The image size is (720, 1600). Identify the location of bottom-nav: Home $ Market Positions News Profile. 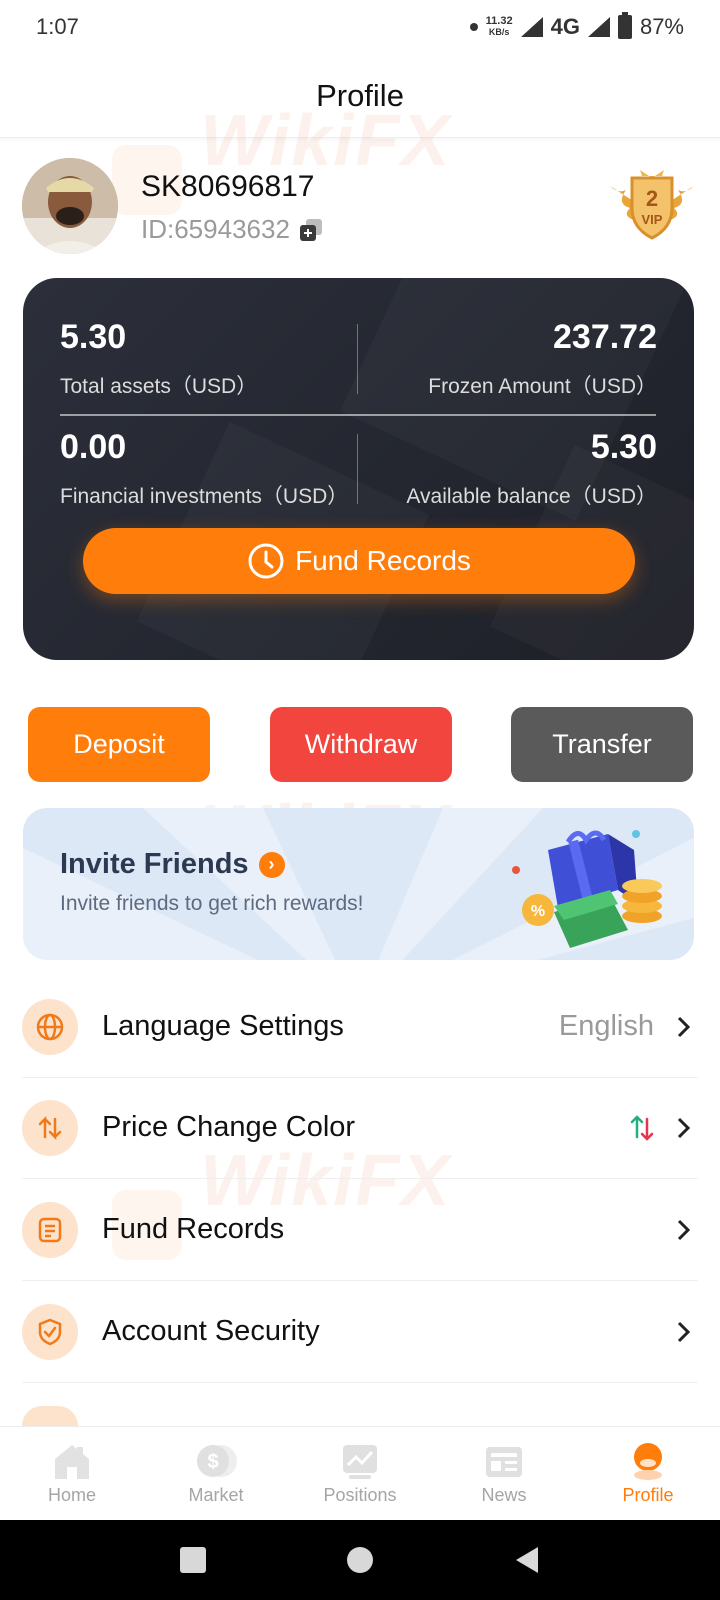
(360, 1473).